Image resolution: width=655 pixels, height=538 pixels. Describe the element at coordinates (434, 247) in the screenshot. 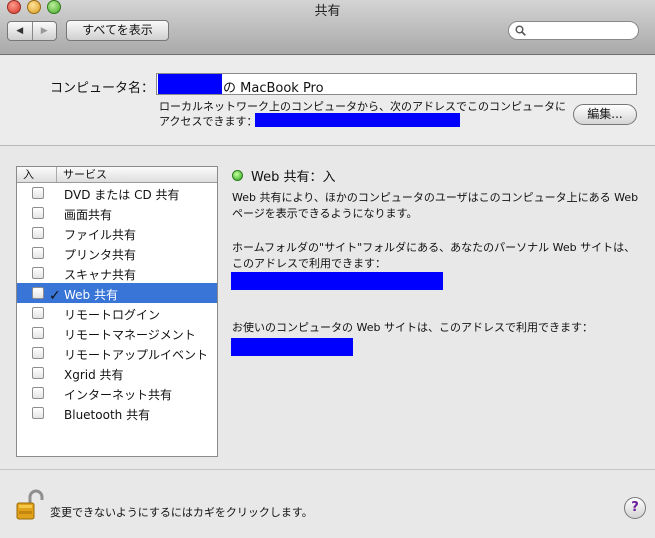

I see `personal-site-line1: ホームフォルダの"サイト"フォルダにある、あなたのパーソナル Web サイトは、` at that location.